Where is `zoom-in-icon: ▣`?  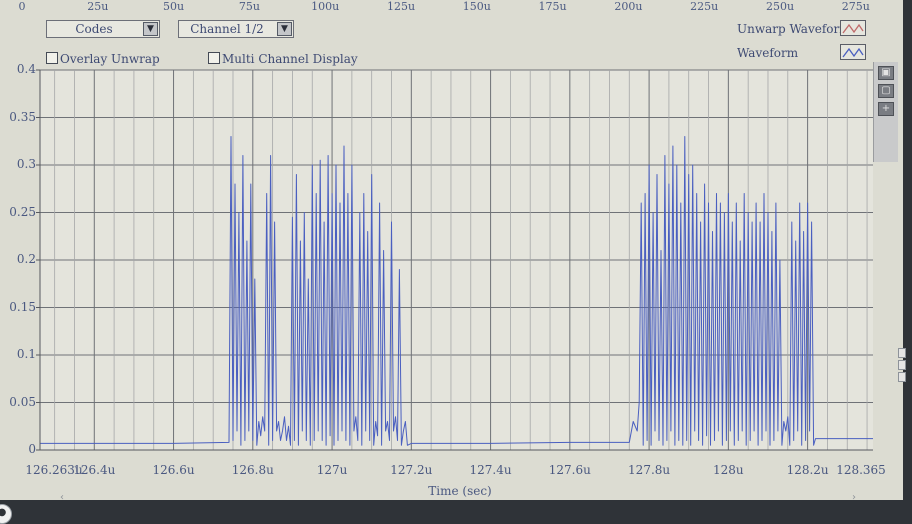 zoom-in-icon: ▣ is located at coordinates (886, 73).